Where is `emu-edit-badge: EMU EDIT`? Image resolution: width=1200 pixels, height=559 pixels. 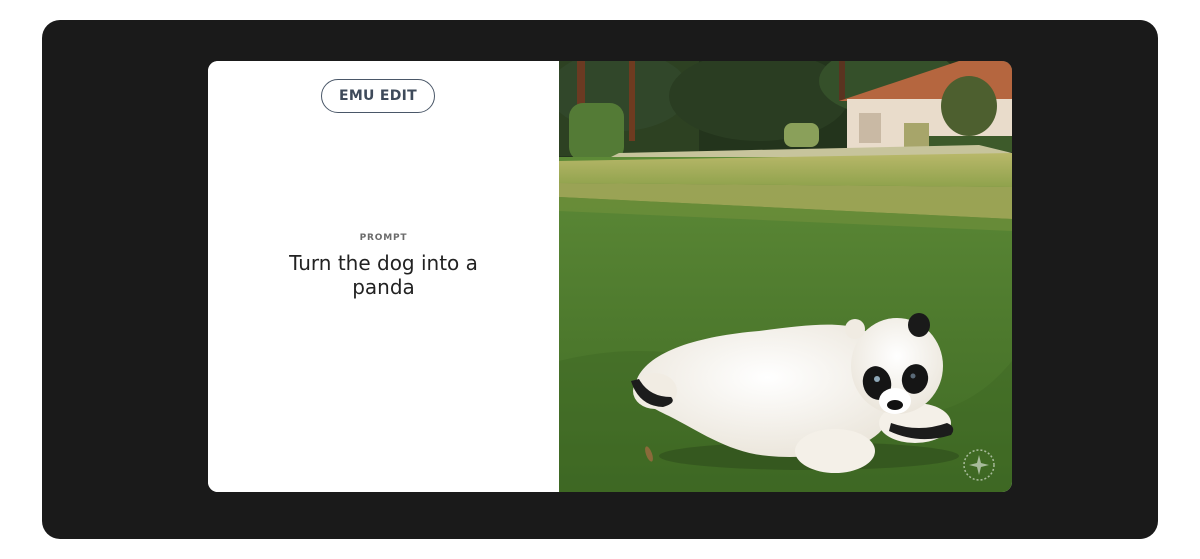 emu-edit-badge: EMU EDIT is located at coordinates (378, 96).